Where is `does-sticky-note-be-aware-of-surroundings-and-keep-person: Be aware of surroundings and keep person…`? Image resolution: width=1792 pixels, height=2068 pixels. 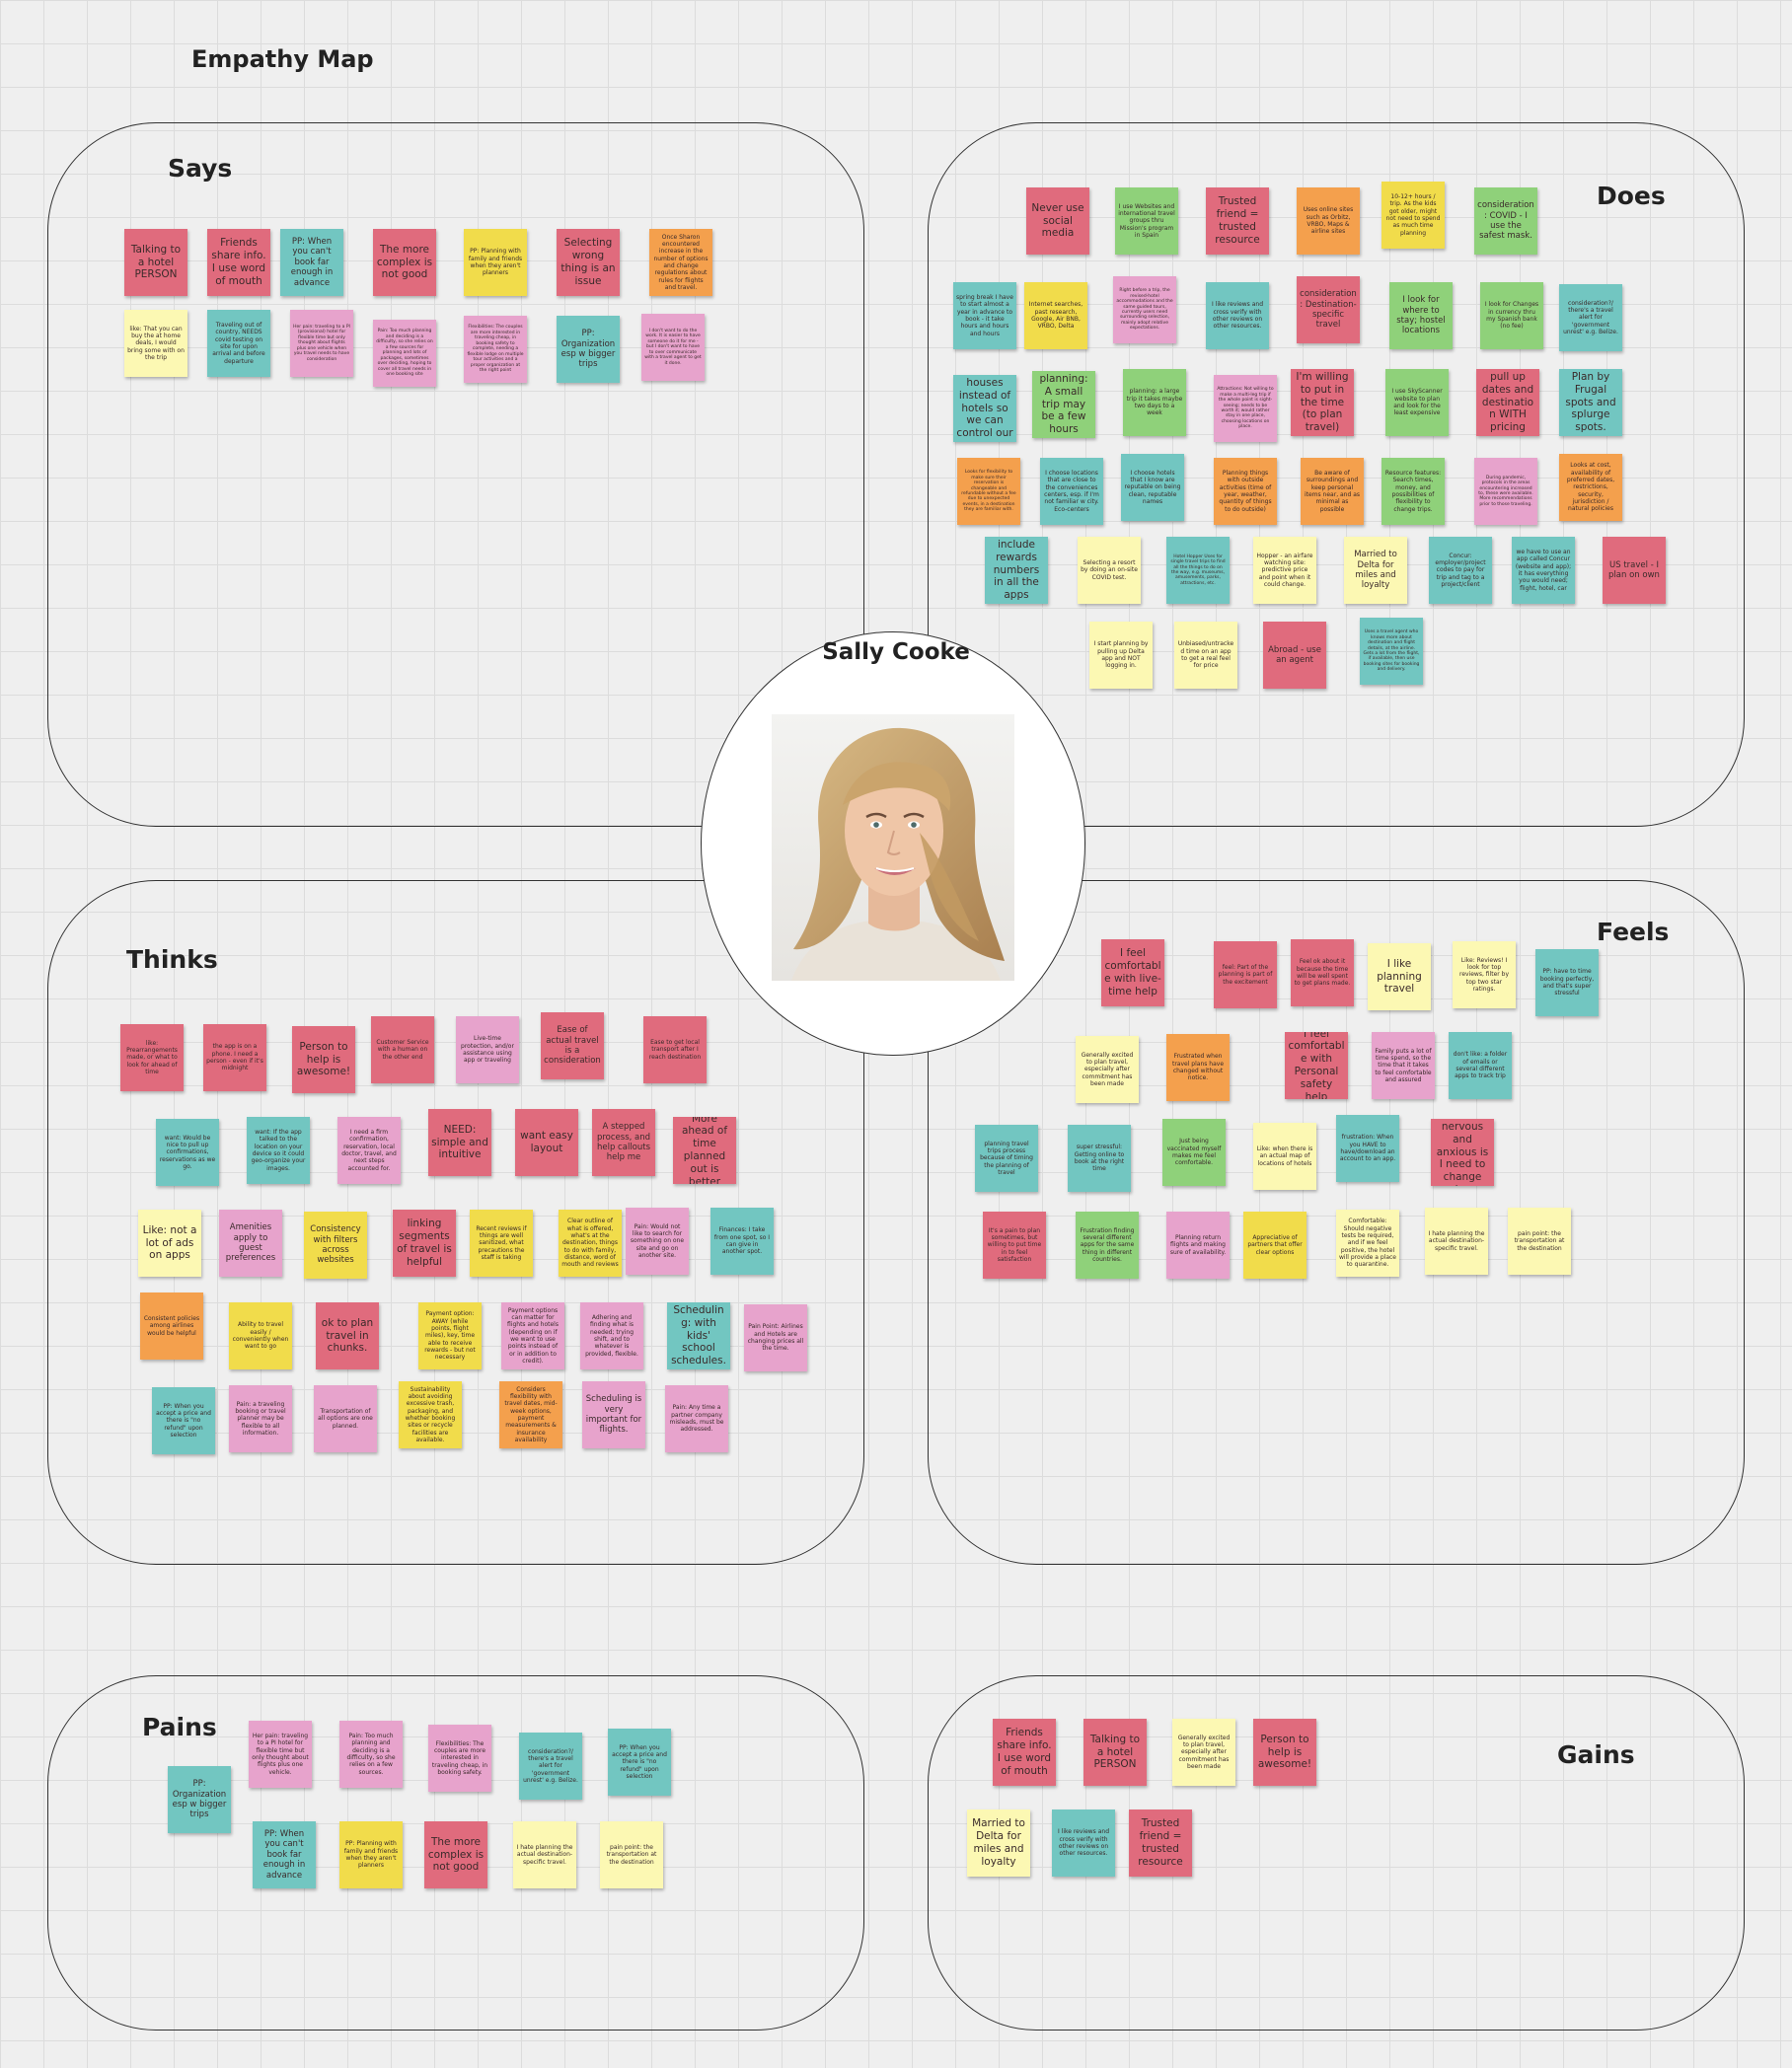 does-sticky-note-be-aware-of-surroundings-and-keep-person: Be aware of surroundings and keep person… is located at coordinates (1333, 491).